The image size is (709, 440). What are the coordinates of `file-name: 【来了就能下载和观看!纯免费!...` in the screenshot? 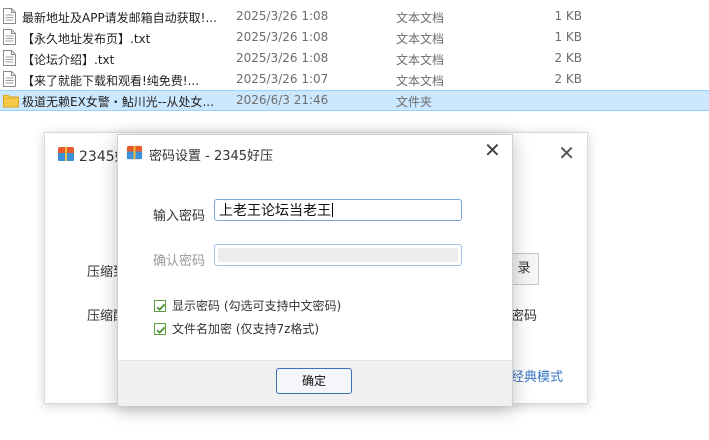 It's located at (111, 81).